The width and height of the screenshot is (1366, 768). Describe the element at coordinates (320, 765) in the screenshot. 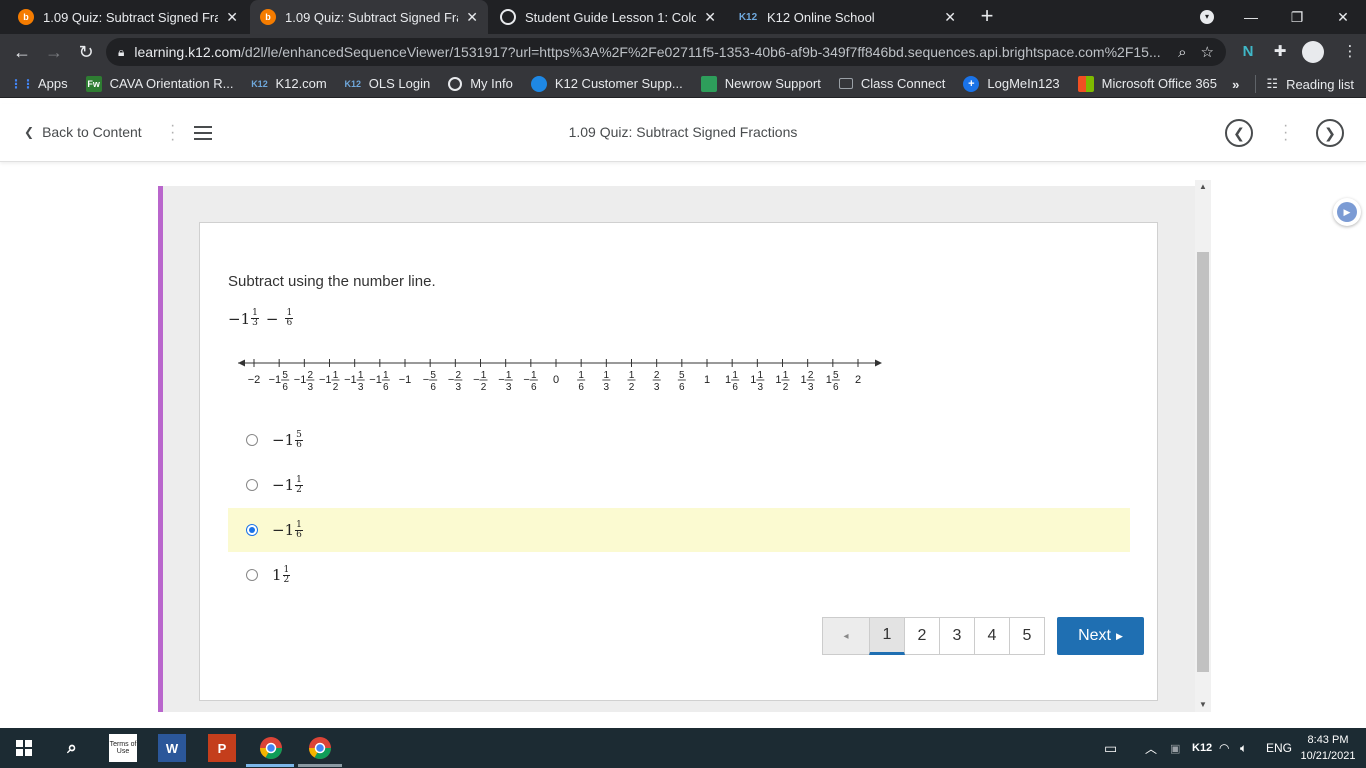

I see `open-app-indicator` at that location.